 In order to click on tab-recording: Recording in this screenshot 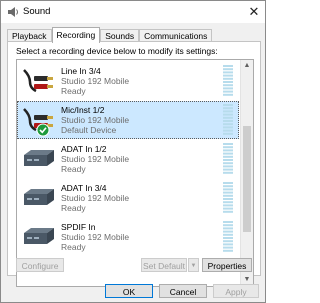, I will do `click(76, 35)`.